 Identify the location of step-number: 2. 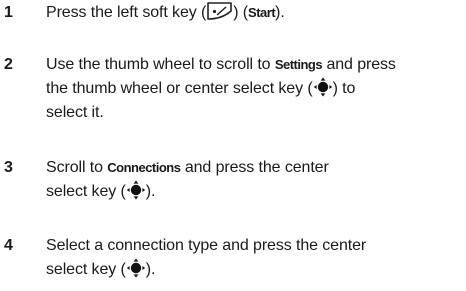
(8, 64).